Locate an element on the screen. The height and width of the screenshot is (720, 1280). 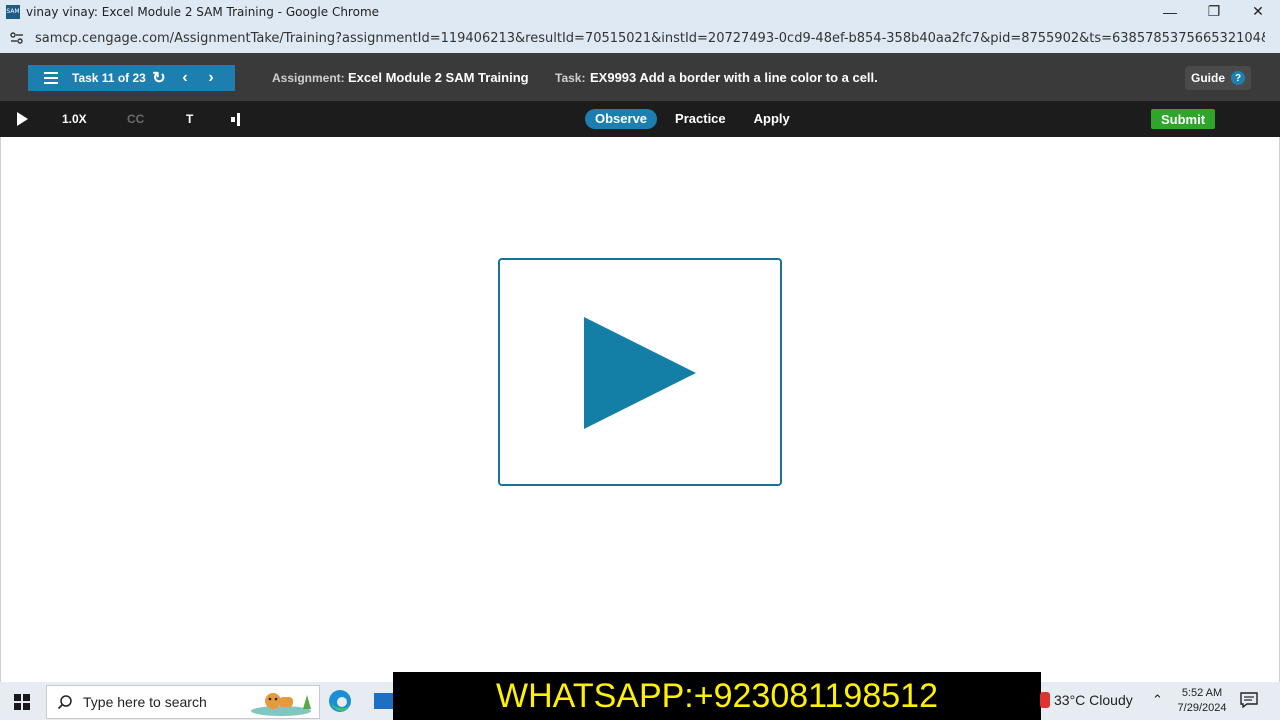
task-counter: Task 11 of 23 is located at coordinates (109, 78).